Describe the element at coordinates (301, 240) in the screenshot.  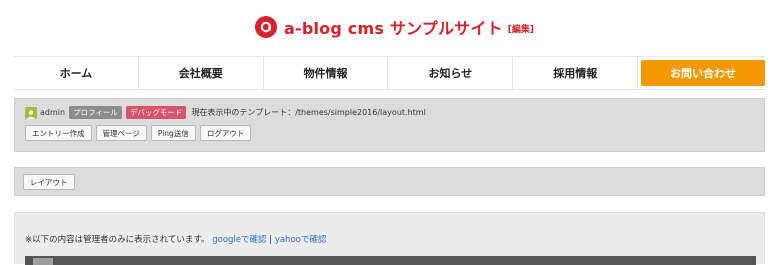
I see `yahoo-confirm-link: yahooで確認` at that location.